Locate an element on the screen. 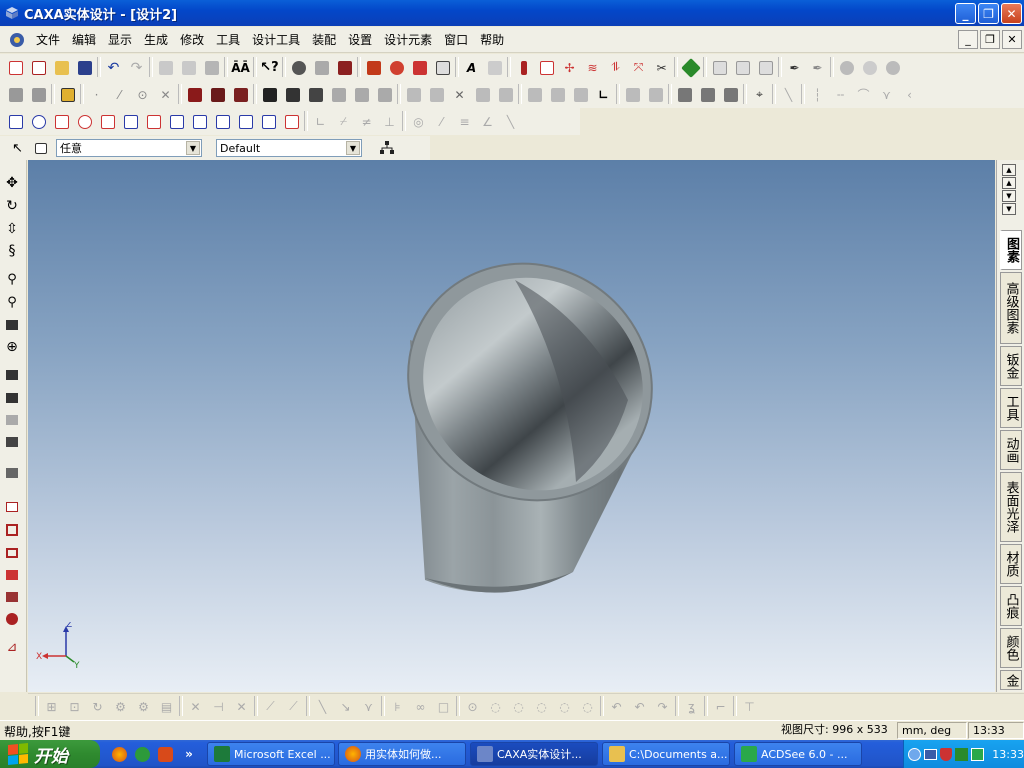 The image size is (1024, 768). menu-display: 显示 is located at coordinates (120, 39).